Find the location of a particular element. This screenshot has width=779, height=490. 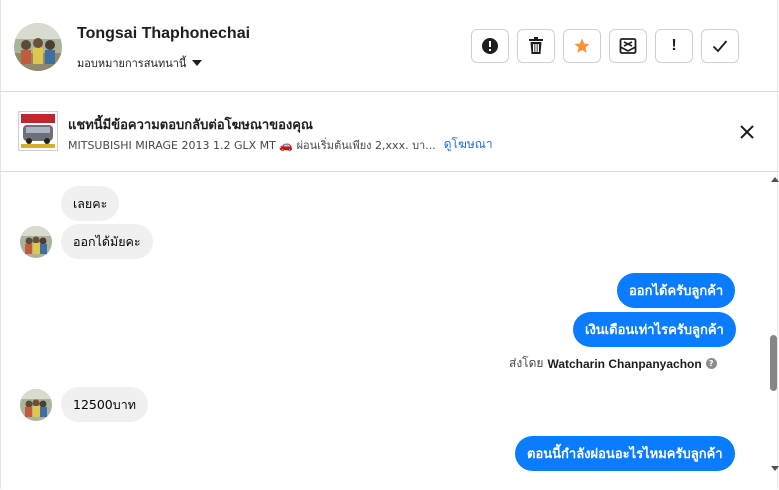

alert-circle-icon is located at coordinates (490, 46).